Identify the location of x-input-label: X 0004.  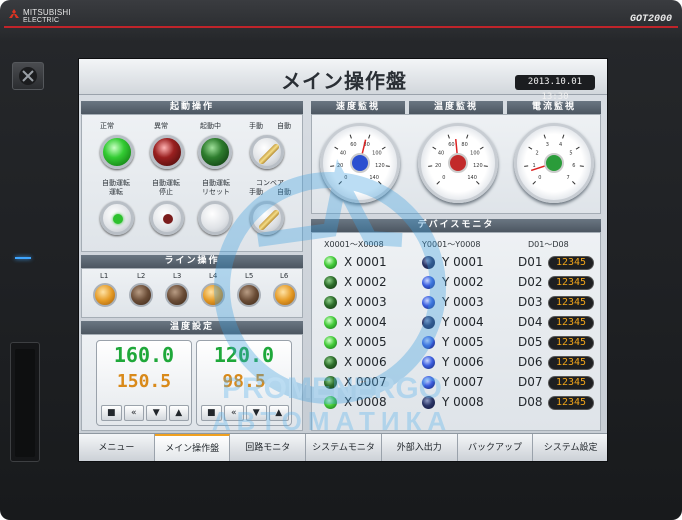
(365, 322).